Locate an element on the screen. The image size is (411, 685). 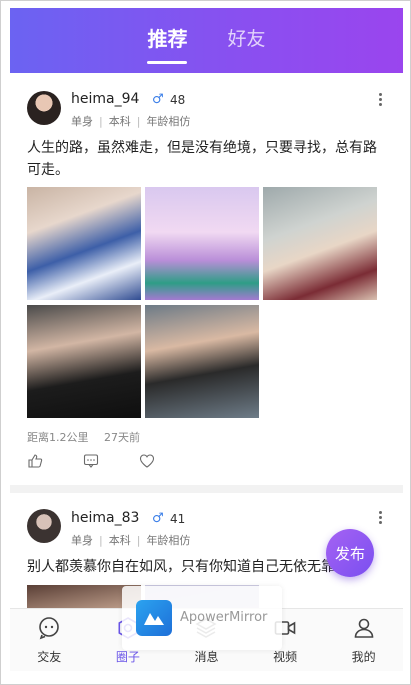
nav-label: 视频 is located at coordinates (285, 656).